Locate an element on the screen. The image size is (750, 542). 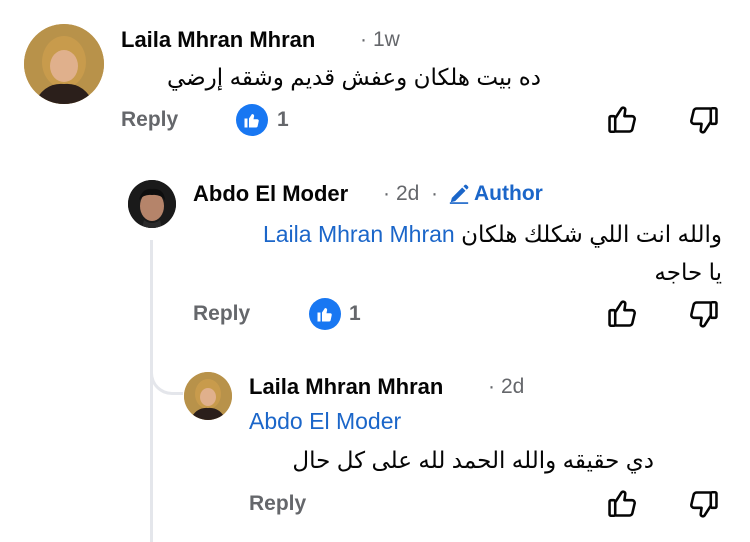
comment-text: والله انت اللي شكلك هلكان is located at coordinates (591, 234).